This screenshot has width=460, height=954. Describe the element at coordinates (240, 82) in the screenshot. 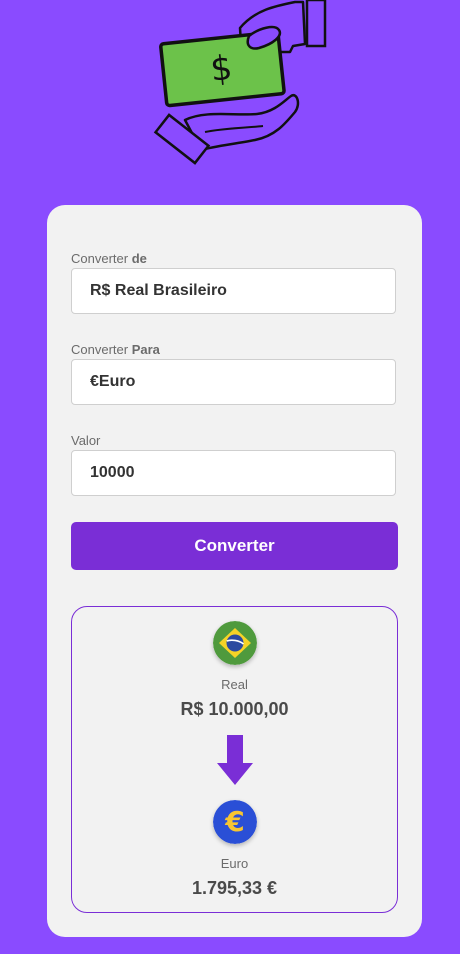

I see `money-exchange-illustration: $` at that location.